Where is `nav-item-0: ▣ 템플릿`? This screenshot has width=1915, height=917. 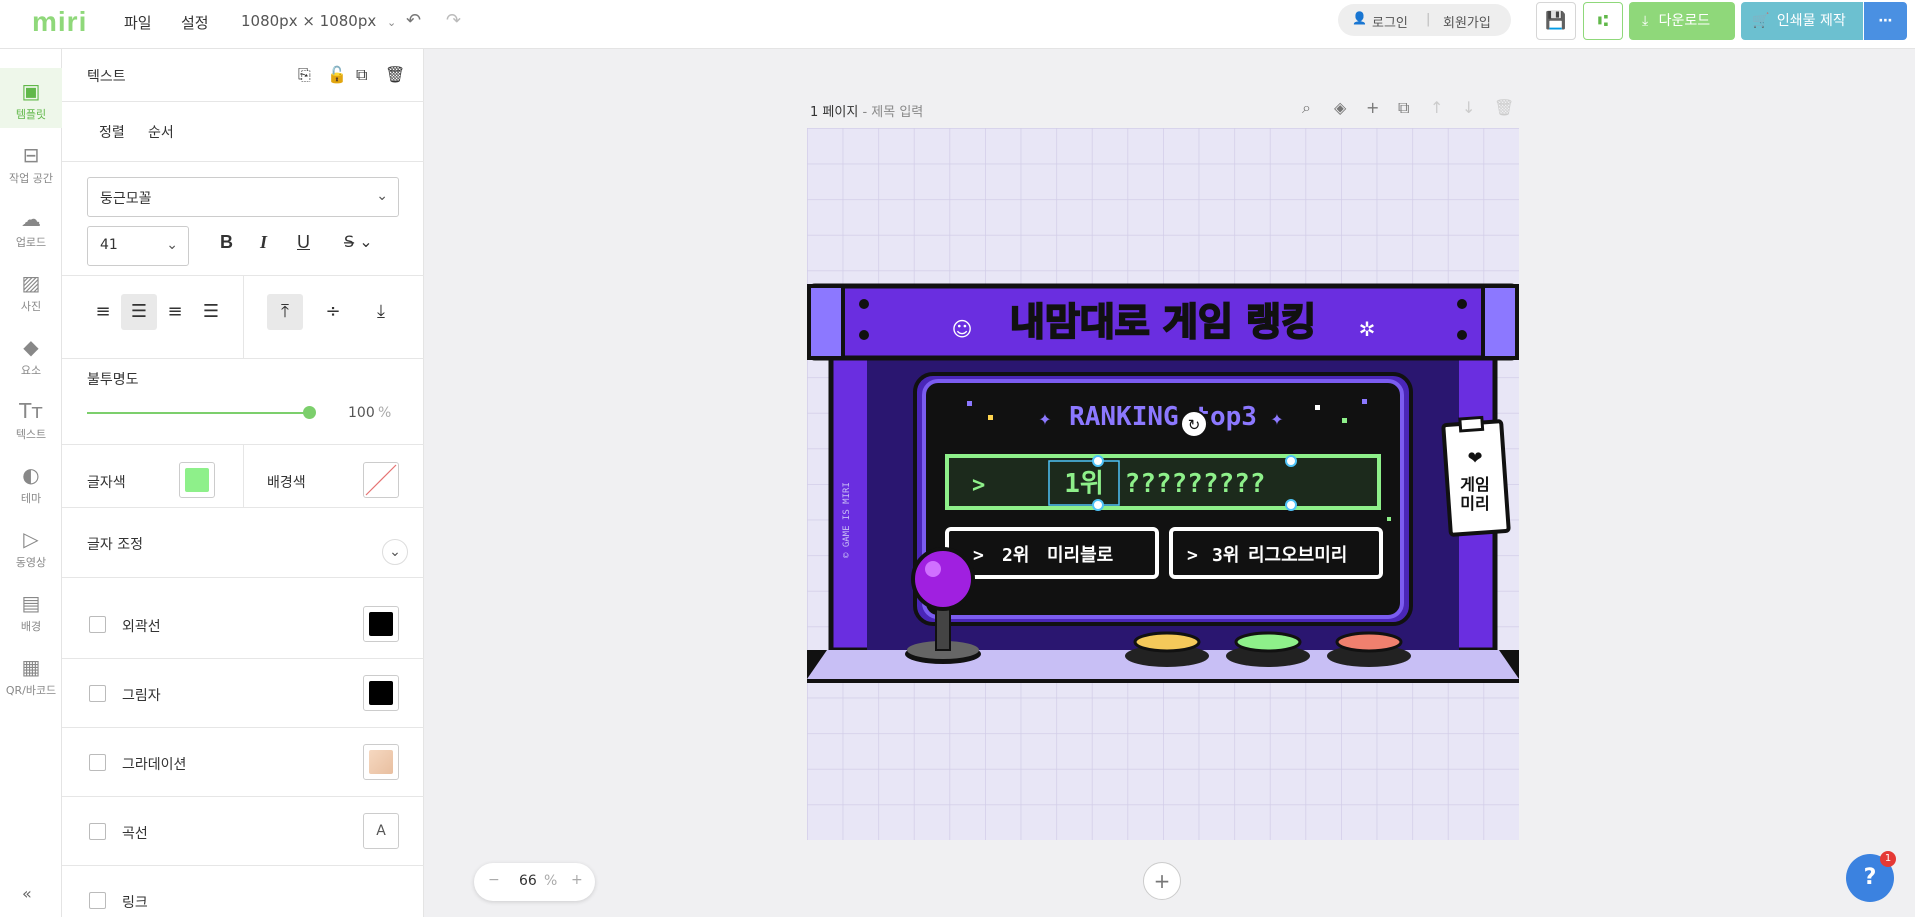 nav-item-0: ▣ 템플릿 is located at coordinates (31, 98).